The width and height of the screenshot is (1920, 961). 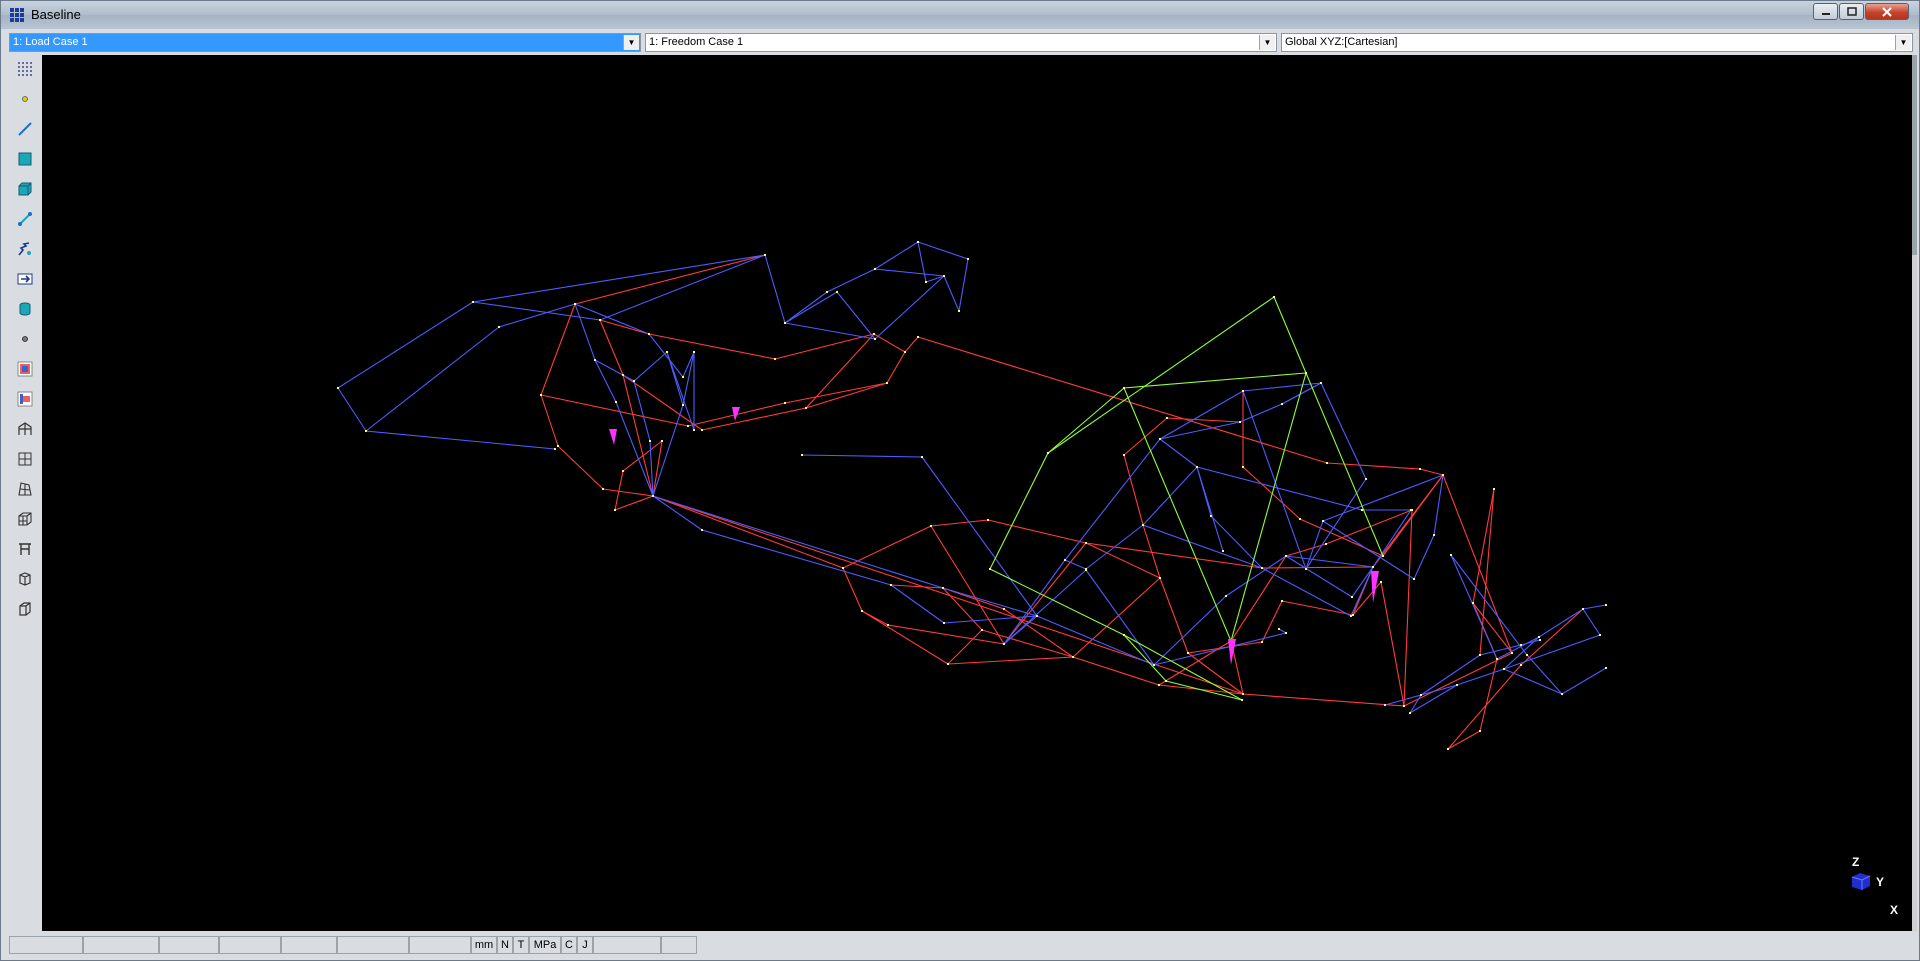 What do you see at coordinates (25, 249) in the screenshot?
I see `spring-icon` at bounding box center [25, 249].